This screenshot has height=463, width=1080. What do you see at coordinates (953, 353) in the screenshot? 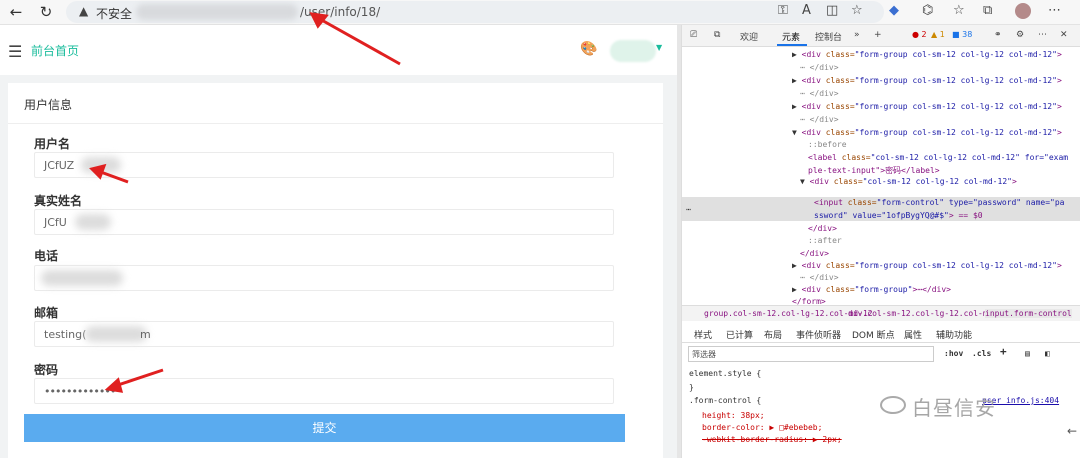
I see `hov-toggle: :hov` at bounding box center [953, 353].